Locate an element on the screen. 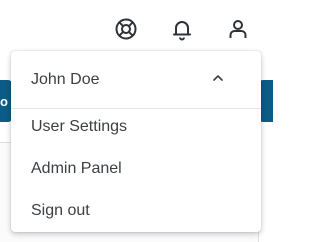  background-button-label: o is located at coordinates (4, 101).